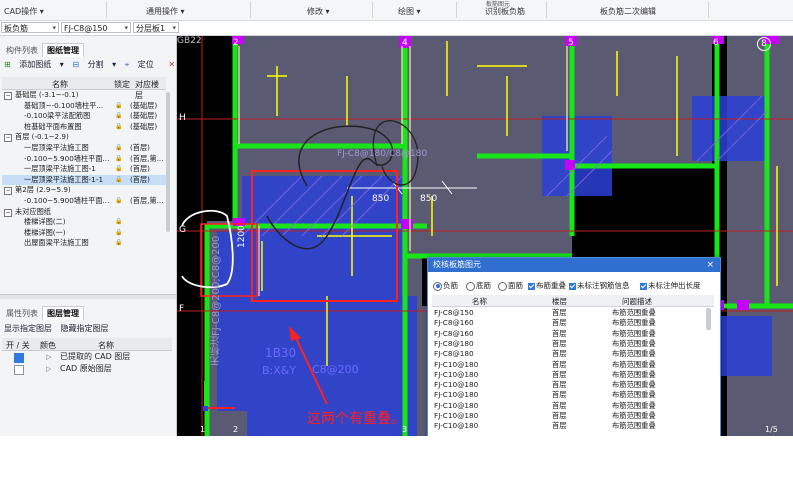 The width and height of the screenshot is (793, 485). I want to click on tree-row: -0.100梁平法配筋图 🔒 (基础层), so click(84, 116).